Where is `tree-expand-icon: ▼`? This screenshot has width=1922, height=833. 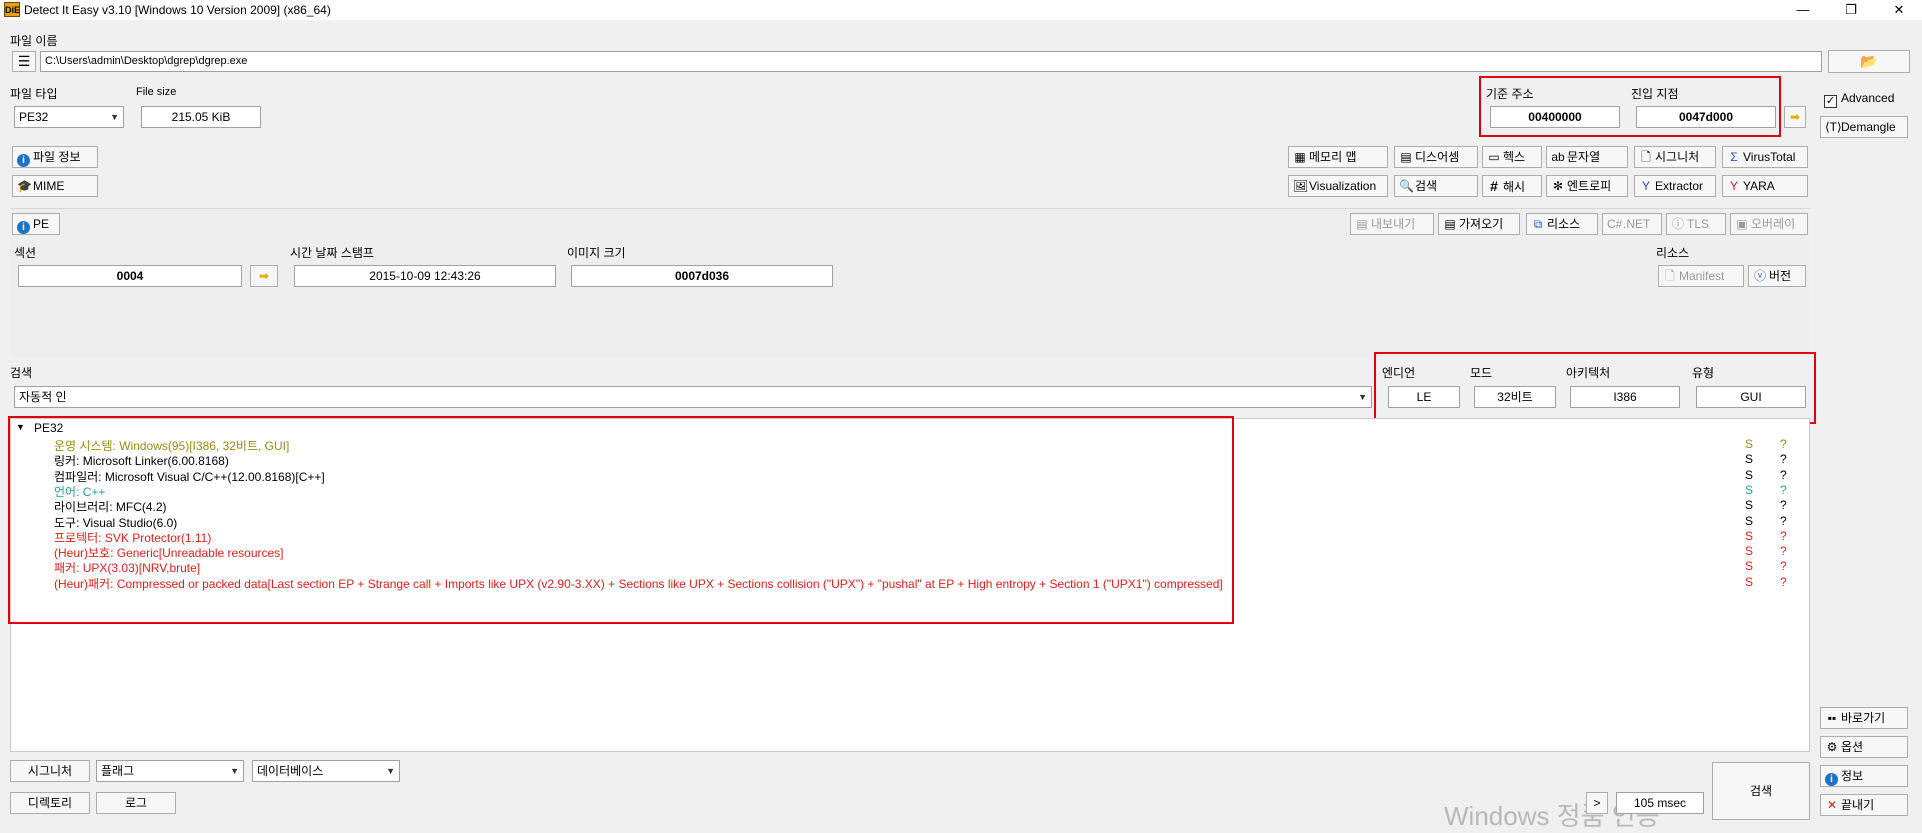
tree-expand-icon: ▼ is located at coordinates (20, 427).